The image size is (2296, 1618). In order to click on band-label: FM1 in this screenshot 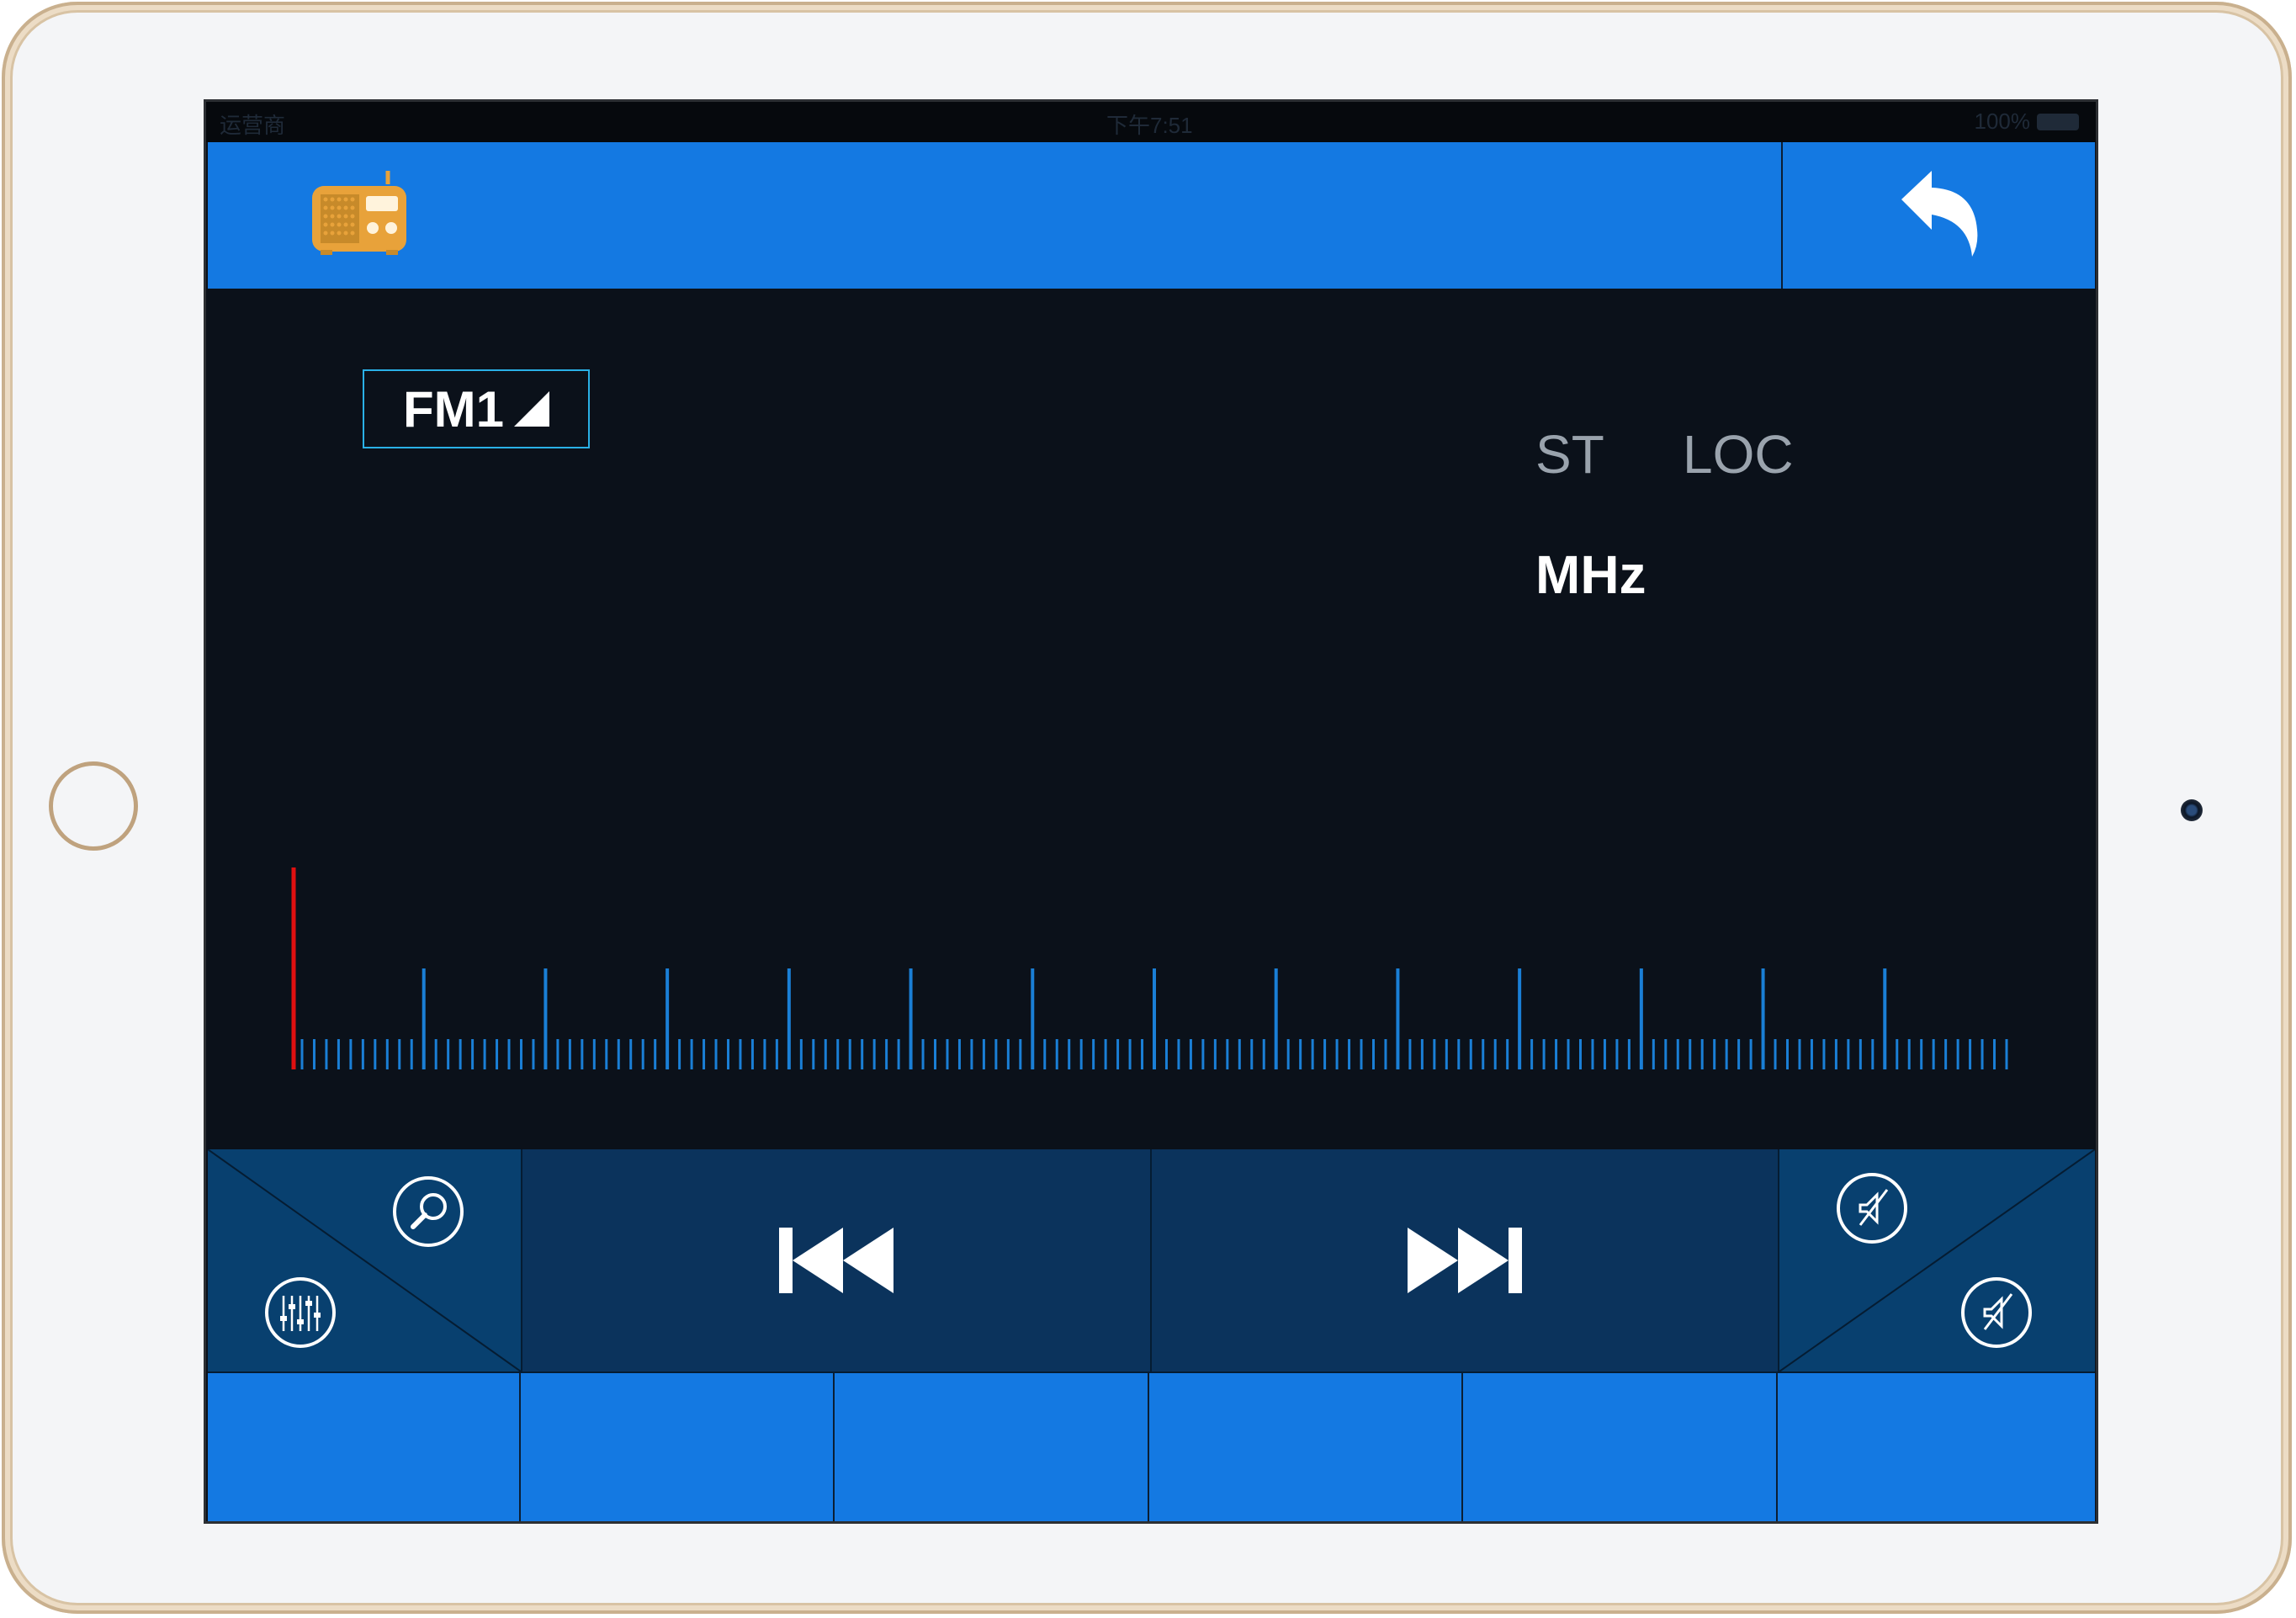, I will do `click(453, 409)`.